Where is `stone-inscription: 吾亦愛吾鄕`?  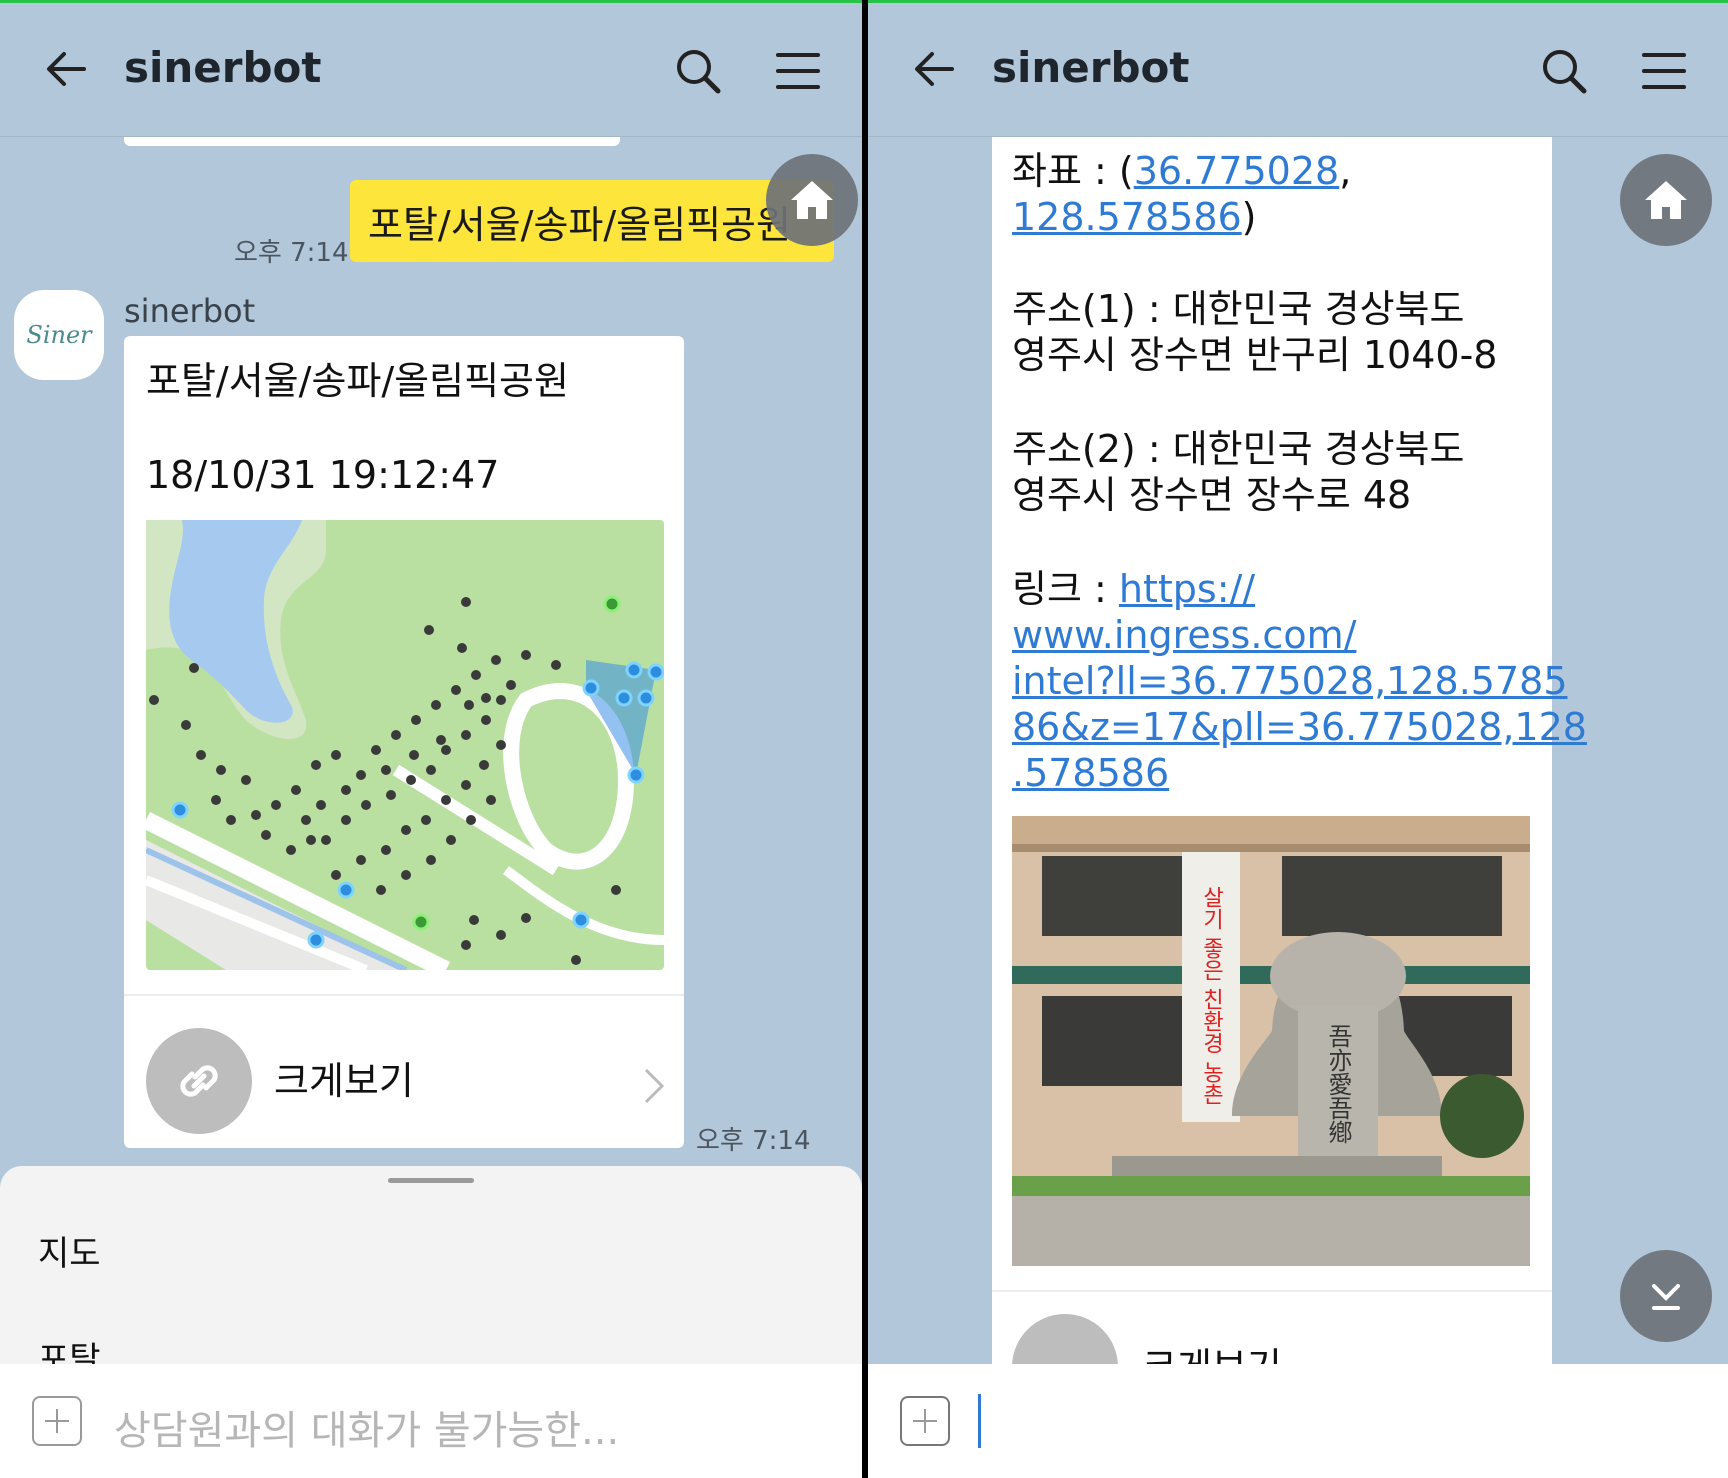
stone-inscription: 吾亦愛吾鄕 is located at coordinates (1338, 1084).